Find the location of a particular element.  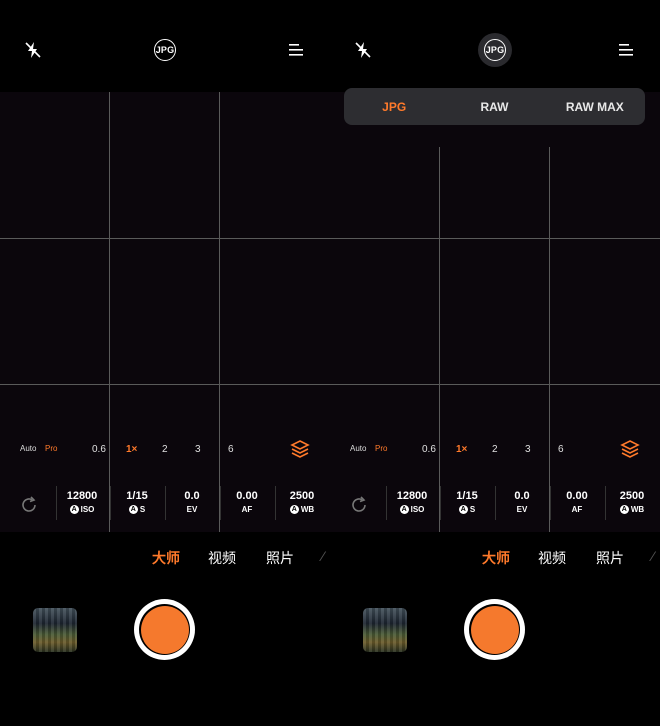

param-label-row: AF is located at coordinates (247, 509).